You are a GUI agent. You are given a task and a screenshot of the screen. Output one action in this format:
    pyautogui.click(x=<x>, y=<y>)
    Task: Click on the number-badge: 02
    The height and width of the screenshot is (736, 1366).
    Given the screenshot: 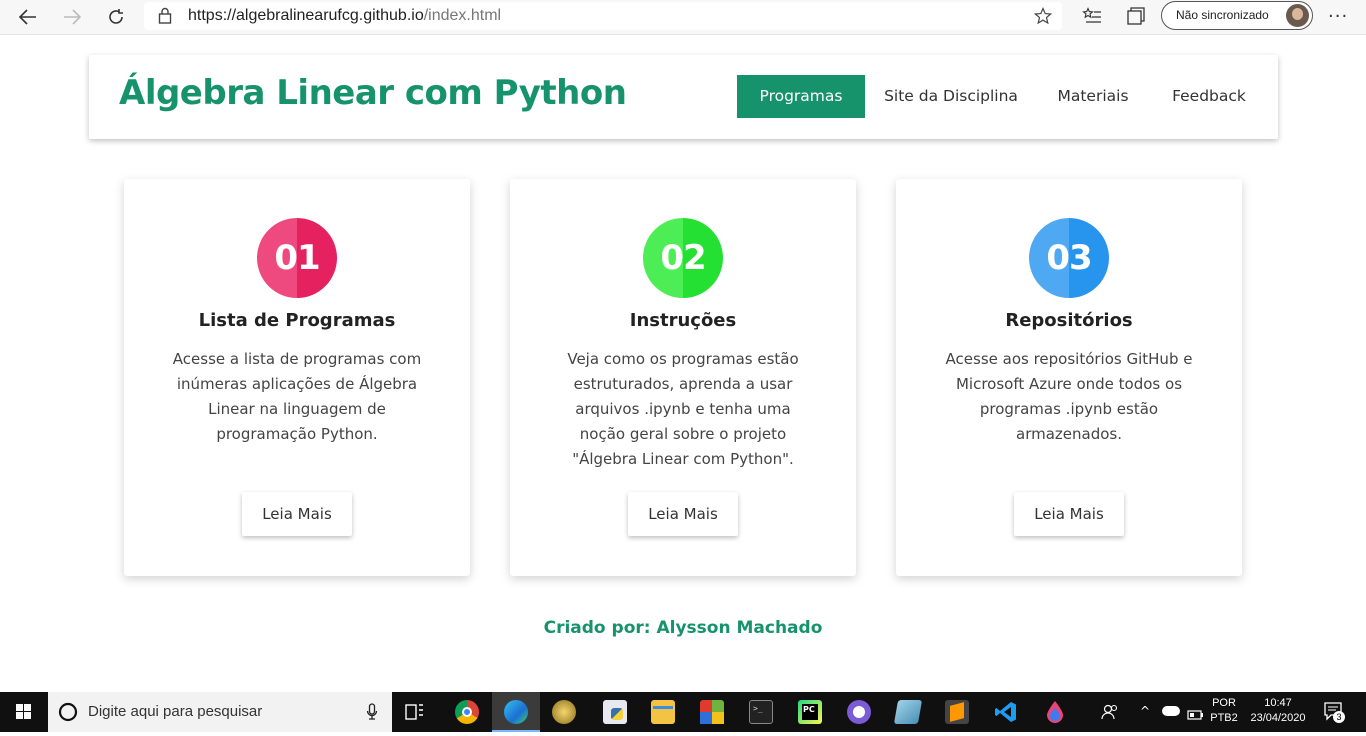 What is the action you would take?
    pyautogui.click(x=683, y=258)
    